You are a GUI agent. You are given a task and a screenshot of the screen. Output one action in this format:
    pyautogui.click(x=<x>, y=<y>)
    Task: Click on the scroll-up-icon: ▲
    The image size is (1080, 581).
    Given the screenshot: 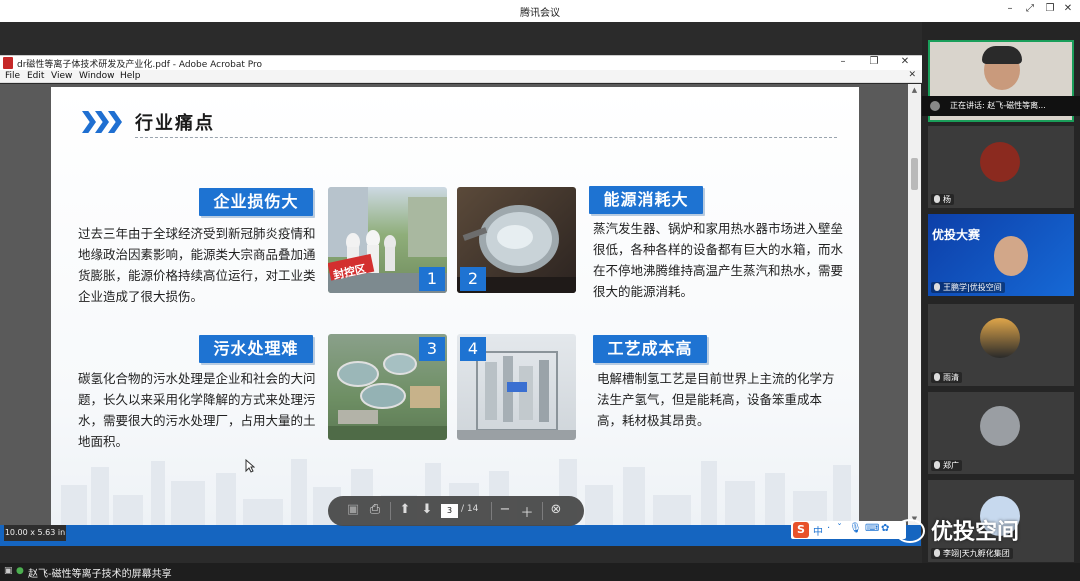 What is the action you would take?
    pyautogui.click(x=914, y=90)
    